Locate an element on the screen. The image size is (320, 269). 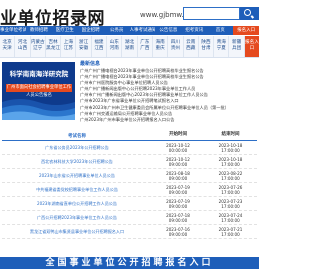
start-time: 2023-07-18 09:00:00 is located at coordinates (178, 217).